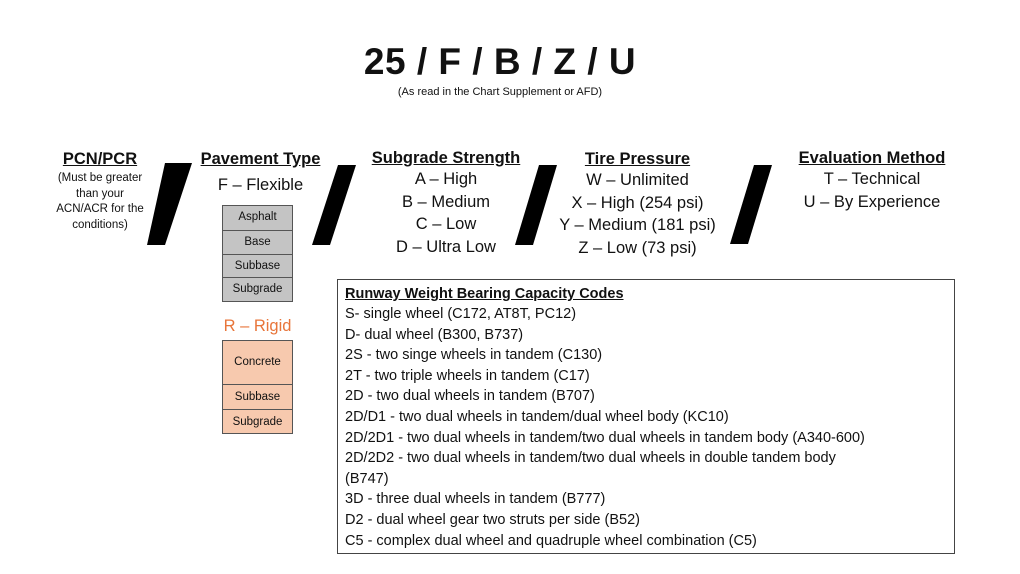 The width and height of the screenshot is (1020, 574). I want to click on evaluation-item: T – Technical, so click(872, 179).